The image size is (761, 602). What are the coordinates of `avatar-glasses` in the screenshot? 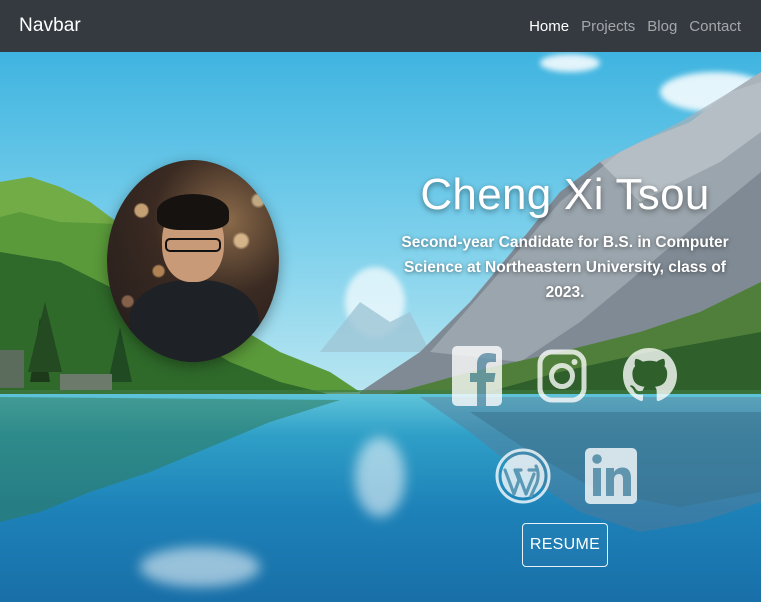 It's located at (193, 245).